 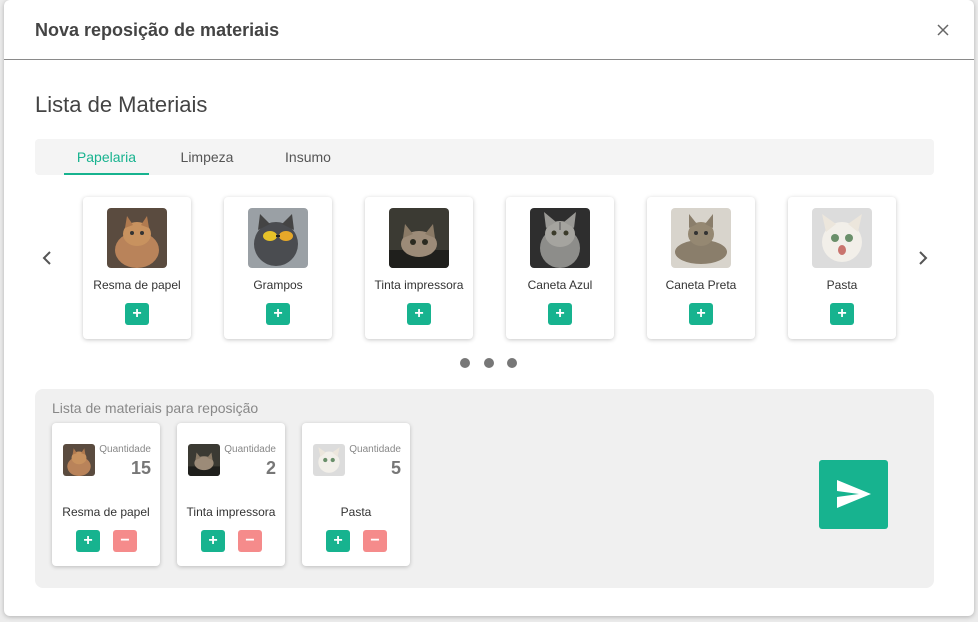 I want to click on category-tabs: Papelaria Limpeza Insumo, so click(x=484, y=157).